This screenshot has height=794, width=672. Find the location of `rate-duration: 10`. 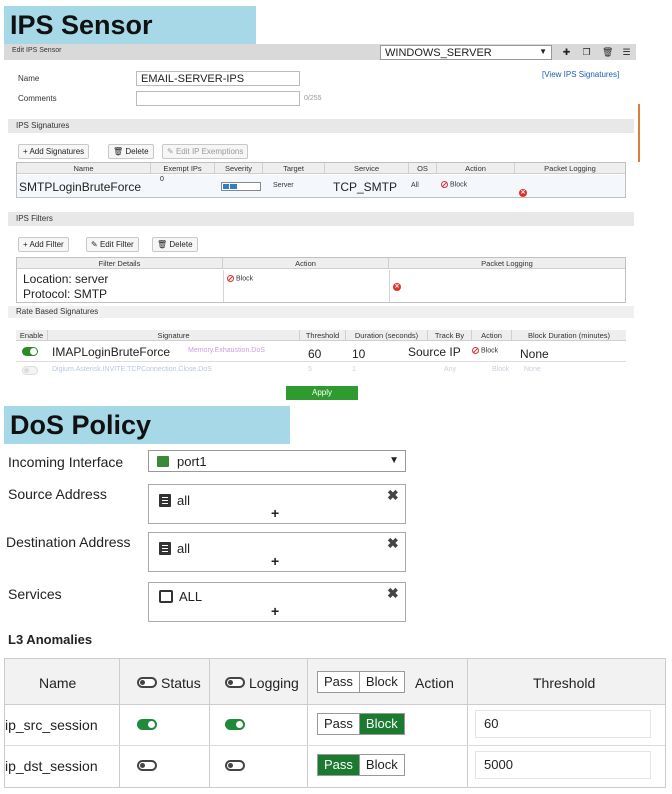

rate-duration: 10 is located at coordinates (359, 354).